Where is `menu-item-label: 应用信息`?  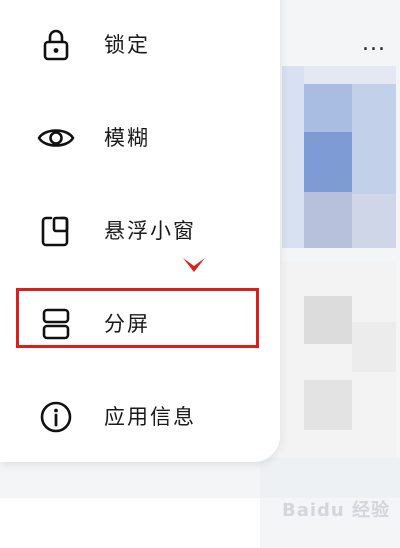 menu-item-label: 应用信息 is located at coordinates (150, 417).